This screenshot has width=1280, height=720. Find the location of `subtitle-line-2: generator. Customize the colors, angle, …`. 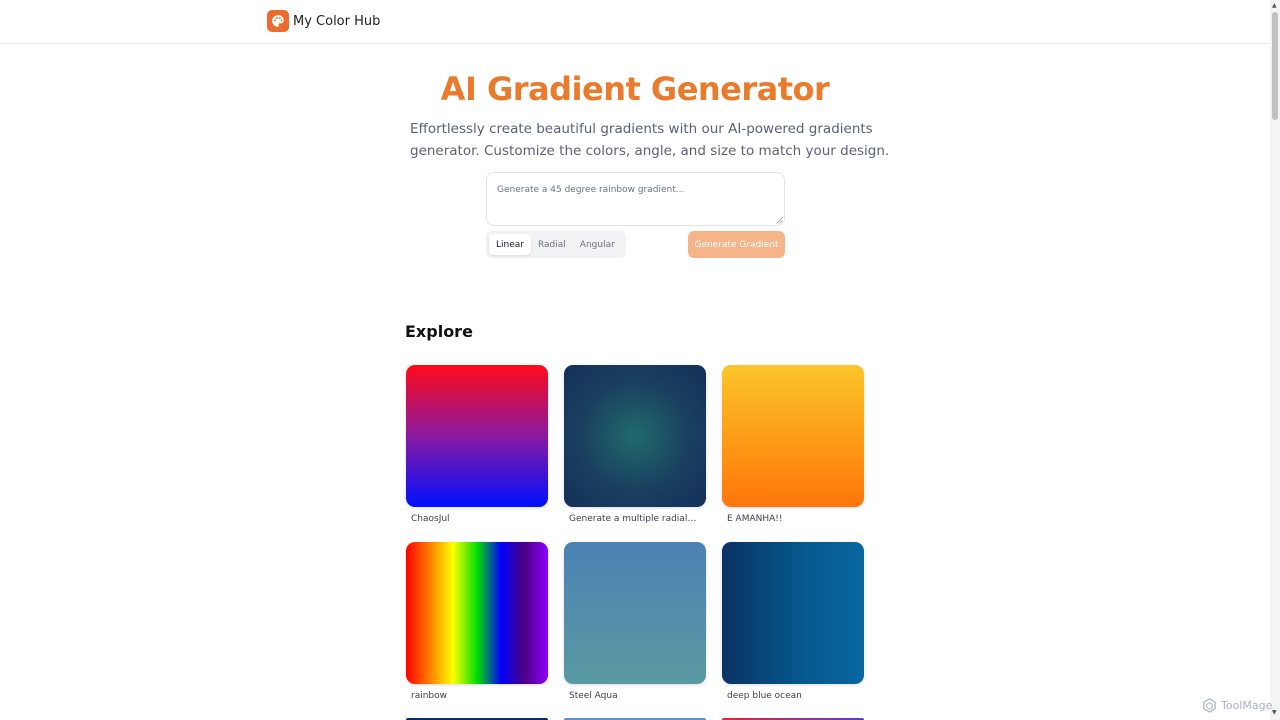

subtitle-line-2: generator. Customize the colors, angle, … is located at coordinates (650, 151).